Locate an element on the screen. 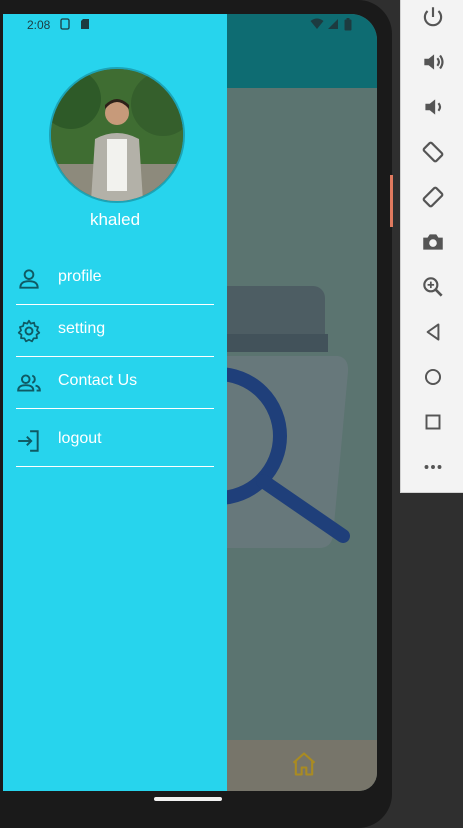  home-icon is located at coordinates (304, 764).